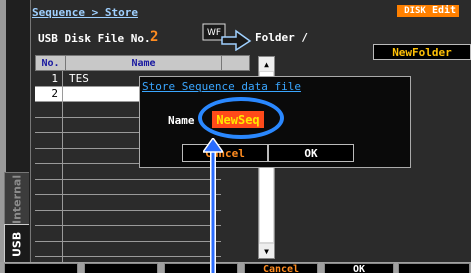  I want to click on edit-badge: Edit, so click(444, 11).